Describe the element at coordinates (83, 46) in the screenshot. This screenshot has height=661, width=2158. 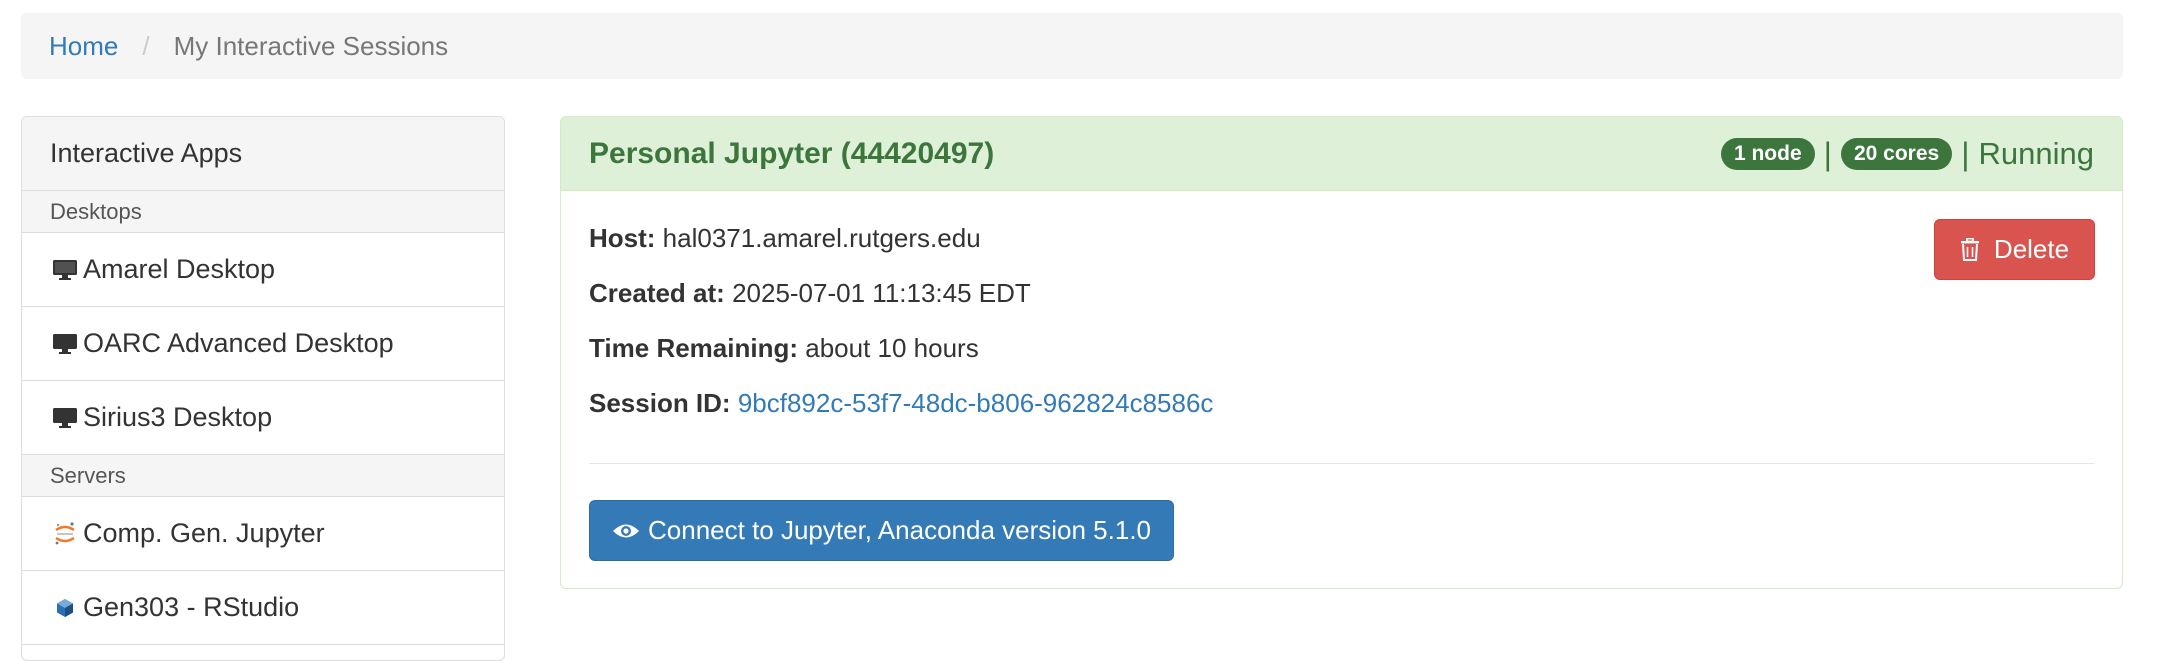
I see `breadcrumb-home-link: Home` at that location.